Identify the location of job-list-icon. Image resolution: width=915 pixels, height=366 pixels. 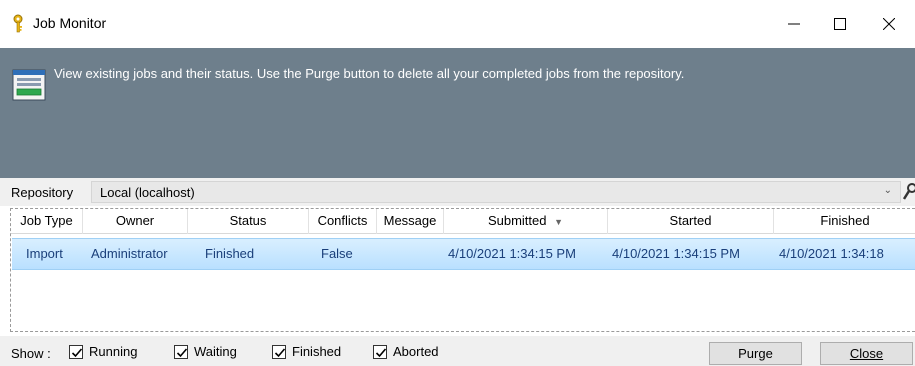
(29, 85).